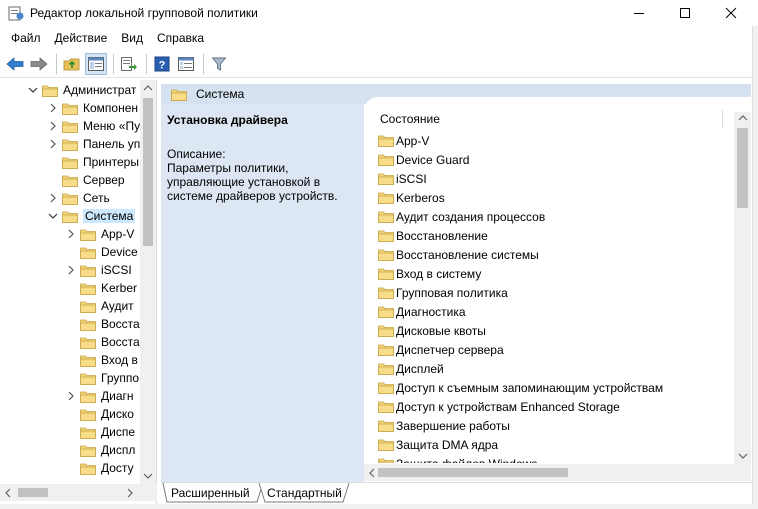 This screenshot has width=758, height=509. I want to click on tree-item-label: Восста, so click(120, 342).